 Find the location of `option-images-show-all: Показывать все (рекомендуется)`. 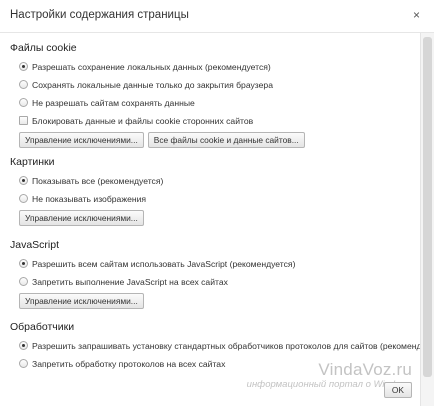

option-images-show-all: Показывать все (рекомендуется) is located at coordinates (215, 181).